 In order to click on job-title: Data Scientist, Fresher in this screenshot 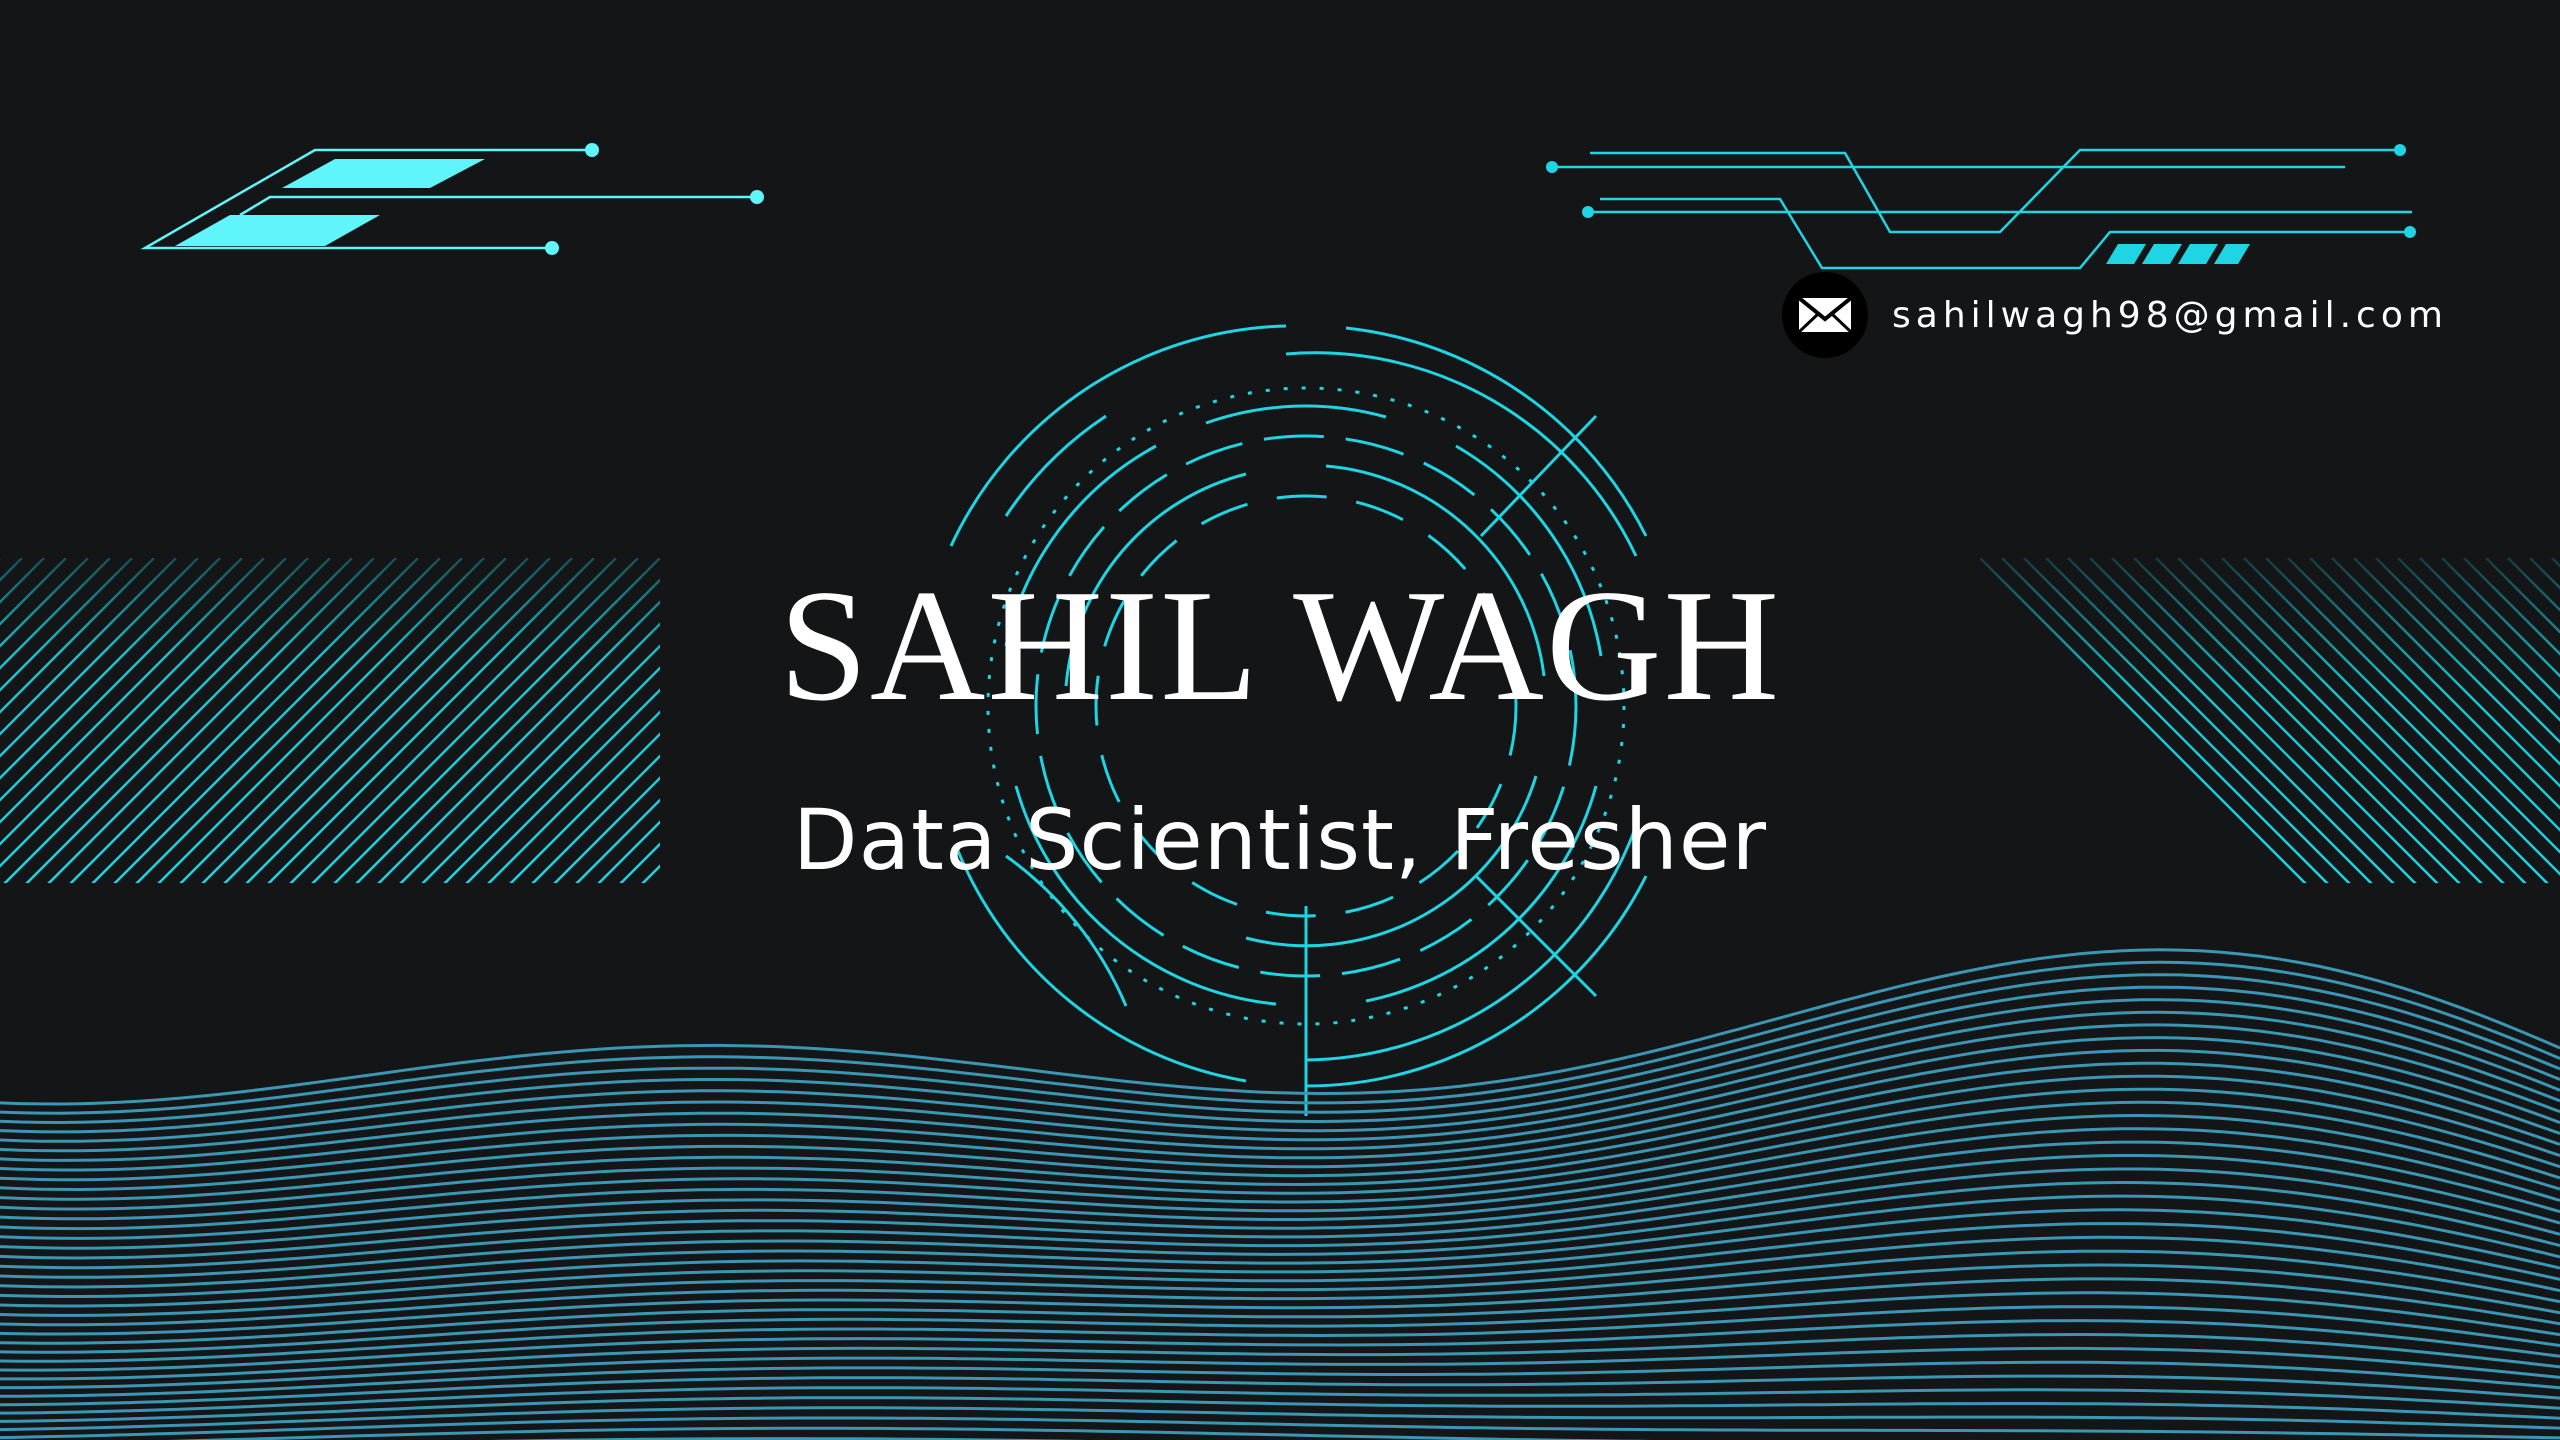, I will do `click(1280, 840)`.